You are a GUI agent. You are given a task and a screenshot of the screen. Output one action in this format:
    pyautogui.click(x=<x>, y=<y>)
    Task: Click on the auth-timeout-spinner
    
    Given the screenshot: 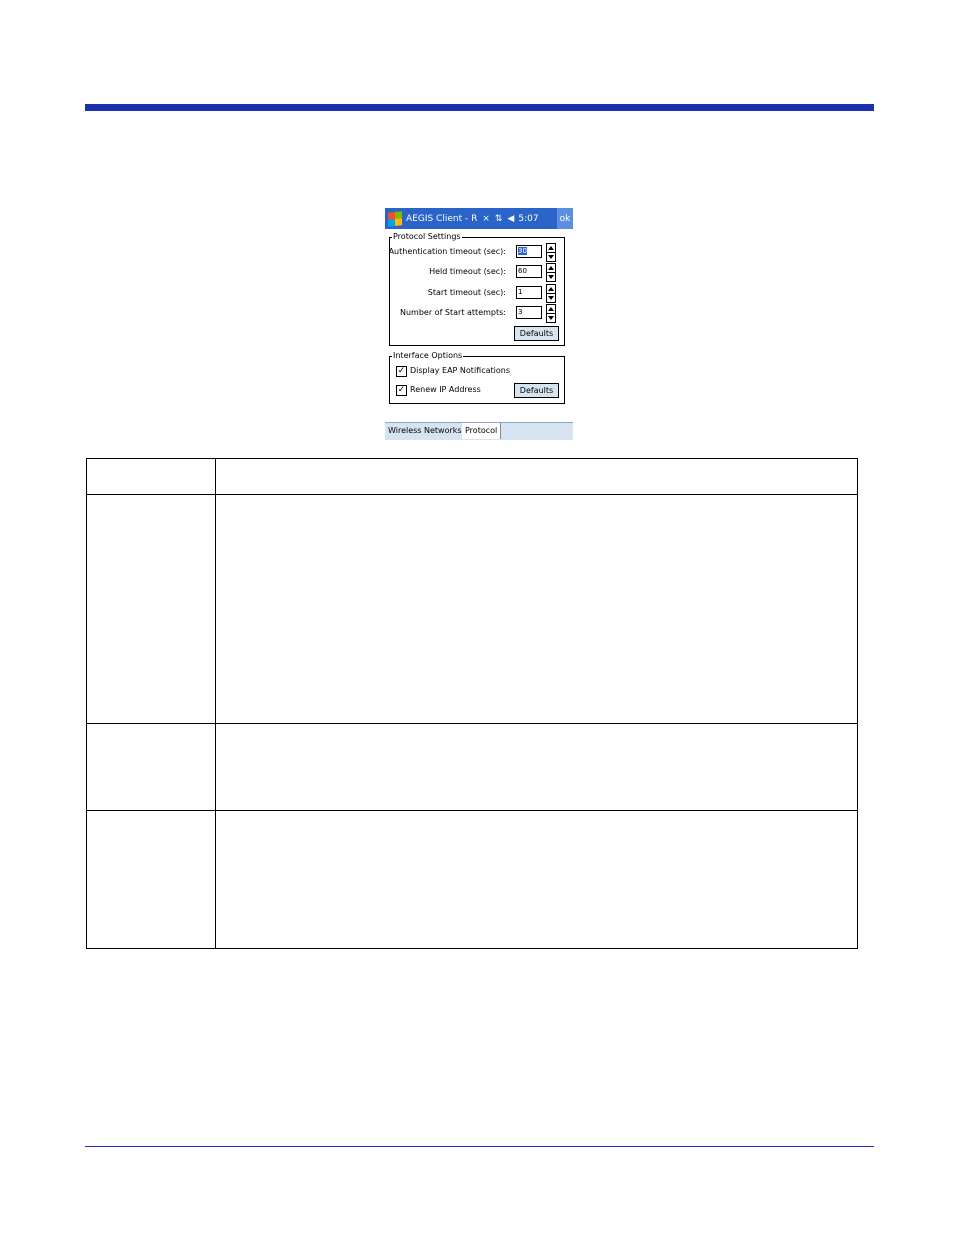 What is the action you would take?
    pyautogui.click(x=551, y=252)
    